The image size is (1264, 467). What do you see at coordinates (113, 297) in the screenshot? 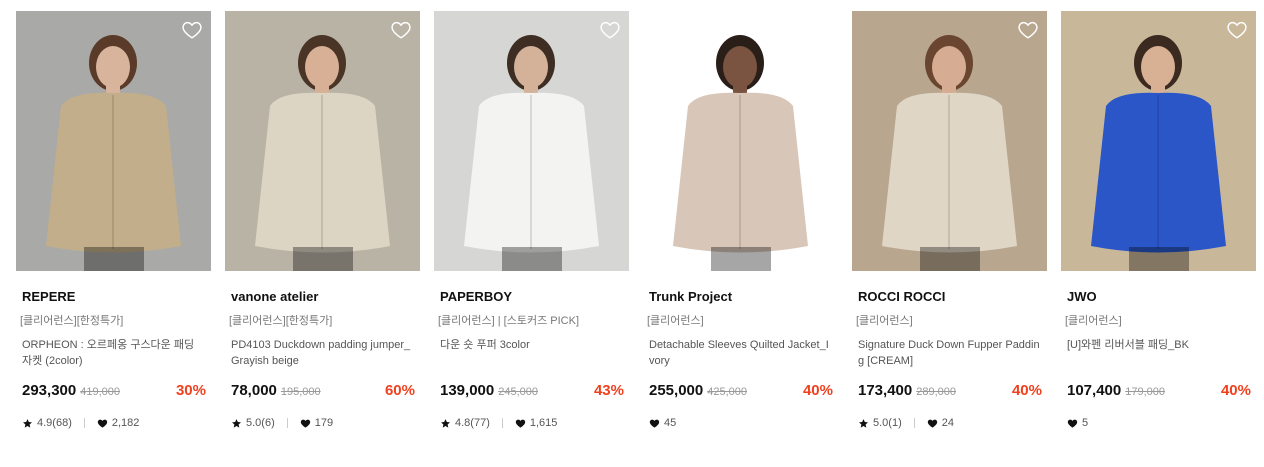
I see `brand-name: REPERE` at bounding box center [113, 297].